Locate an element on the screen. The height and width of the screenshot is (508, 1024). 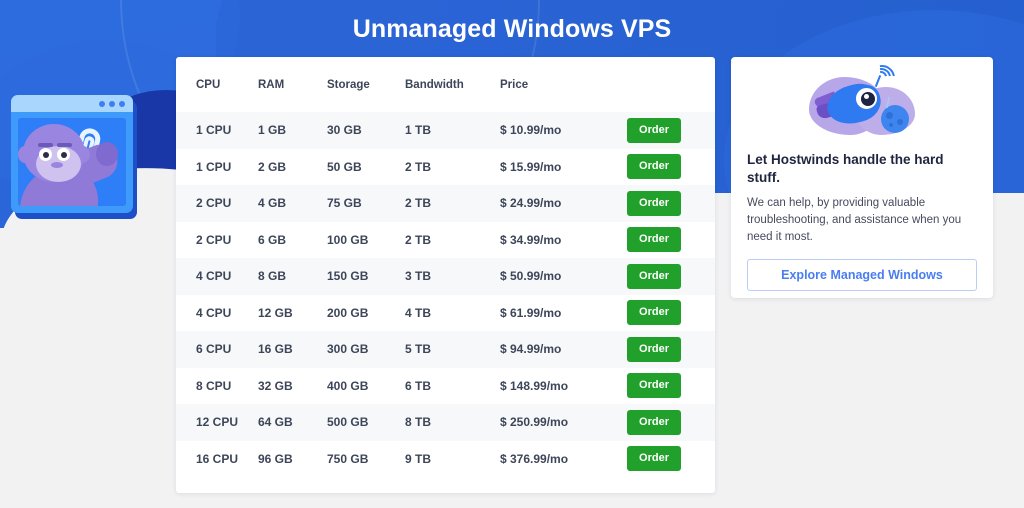
column-header-cpu: CPU is located at coordinates (208, 84).